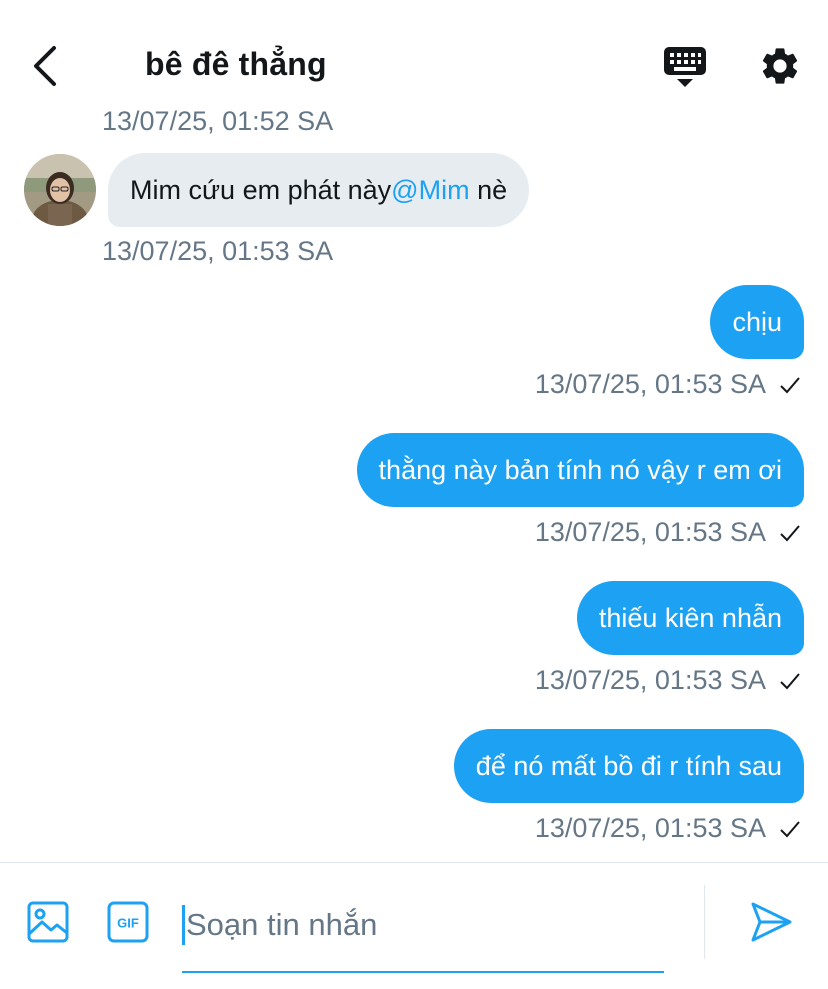  I want to click on outgoing-message-bubble: để nó mất bồ đi r tính sau, so click(628, 766).